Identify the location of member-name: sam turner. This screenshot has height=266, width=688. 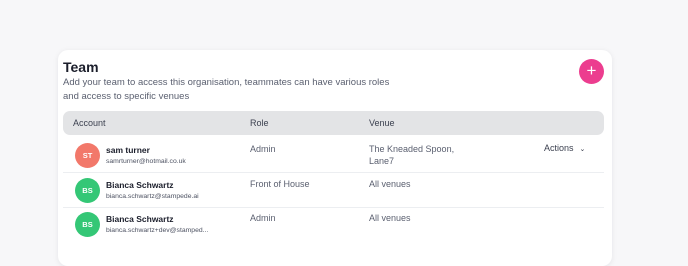
(128, 150).